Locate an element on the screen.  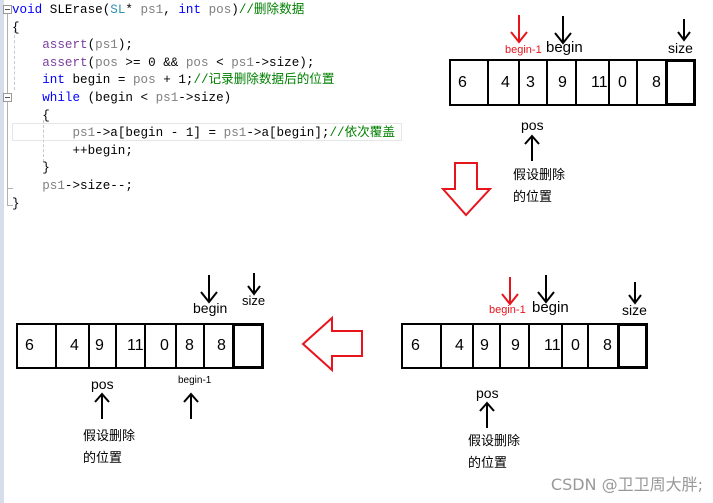
code-token: ->size--; is located at coordinates (98, 186).